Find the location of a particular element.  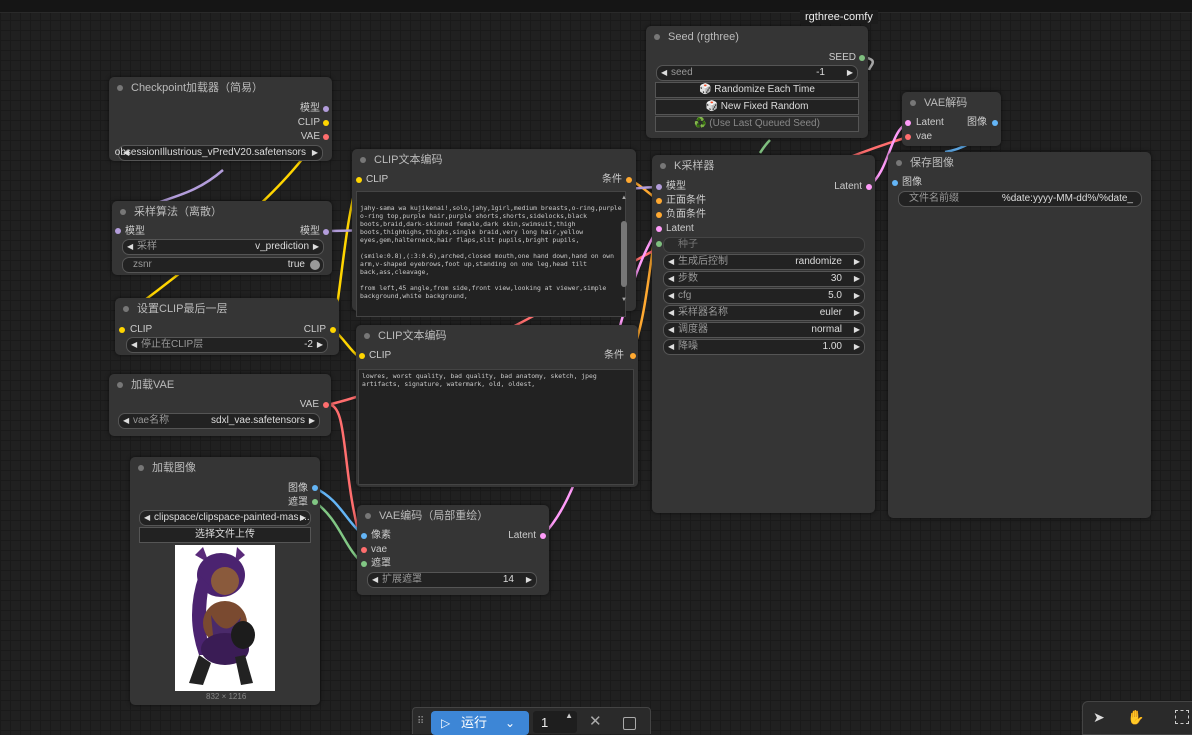

chevron-up-icon: ▲ is located at coordinates (569, 715).